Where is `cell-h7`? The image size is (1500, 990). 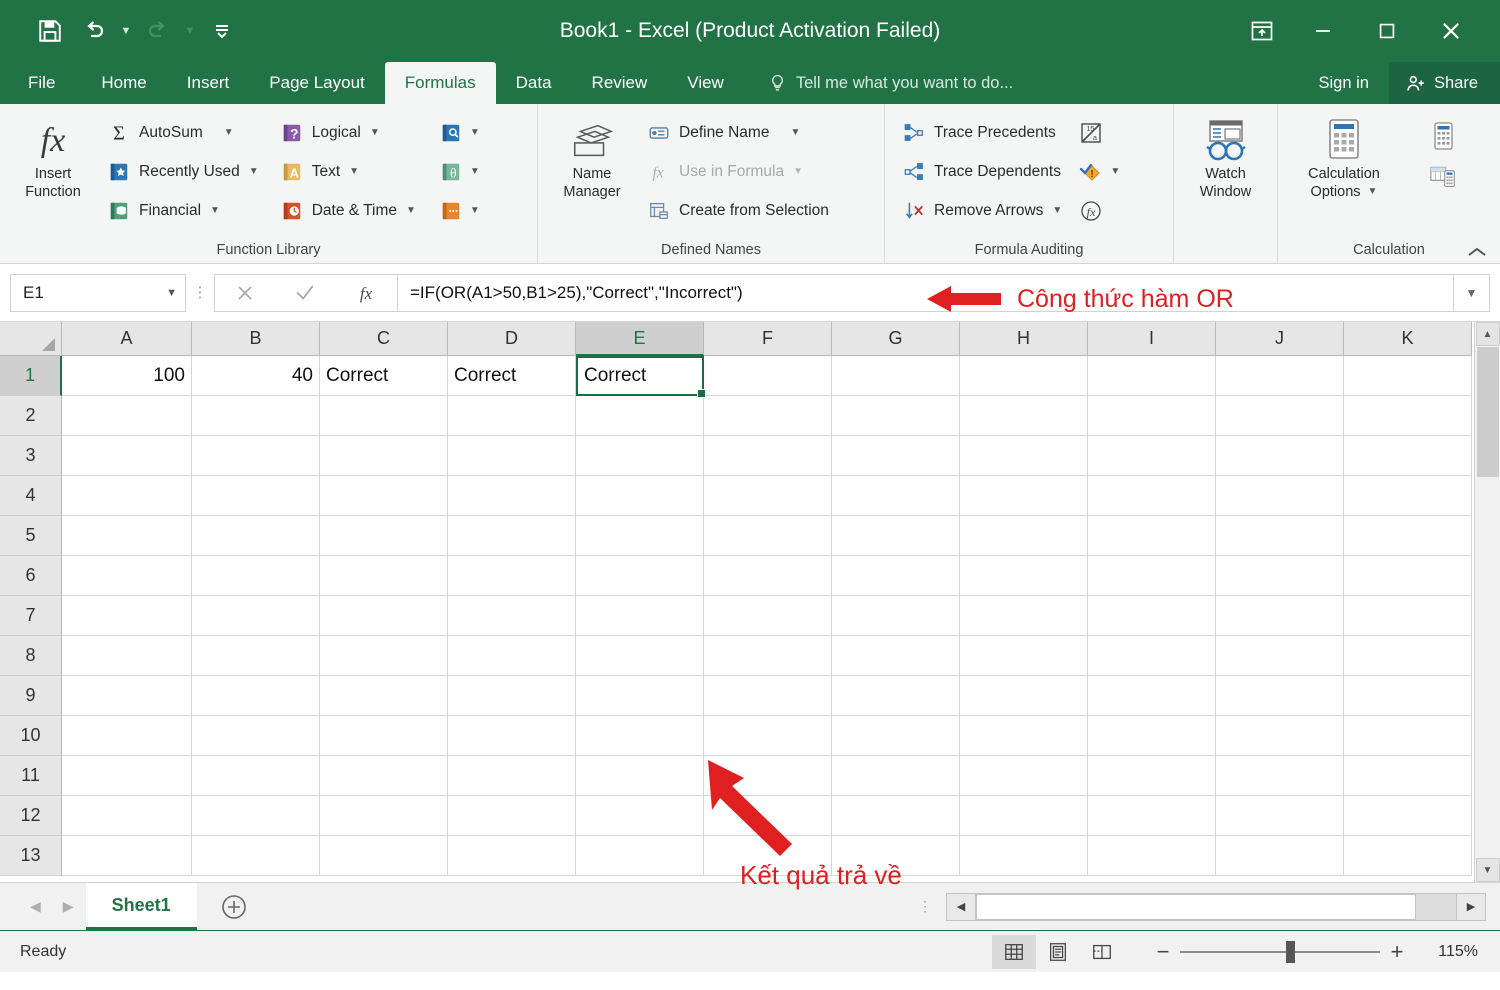
cell-h7 is located at coordinates (1024, 616).